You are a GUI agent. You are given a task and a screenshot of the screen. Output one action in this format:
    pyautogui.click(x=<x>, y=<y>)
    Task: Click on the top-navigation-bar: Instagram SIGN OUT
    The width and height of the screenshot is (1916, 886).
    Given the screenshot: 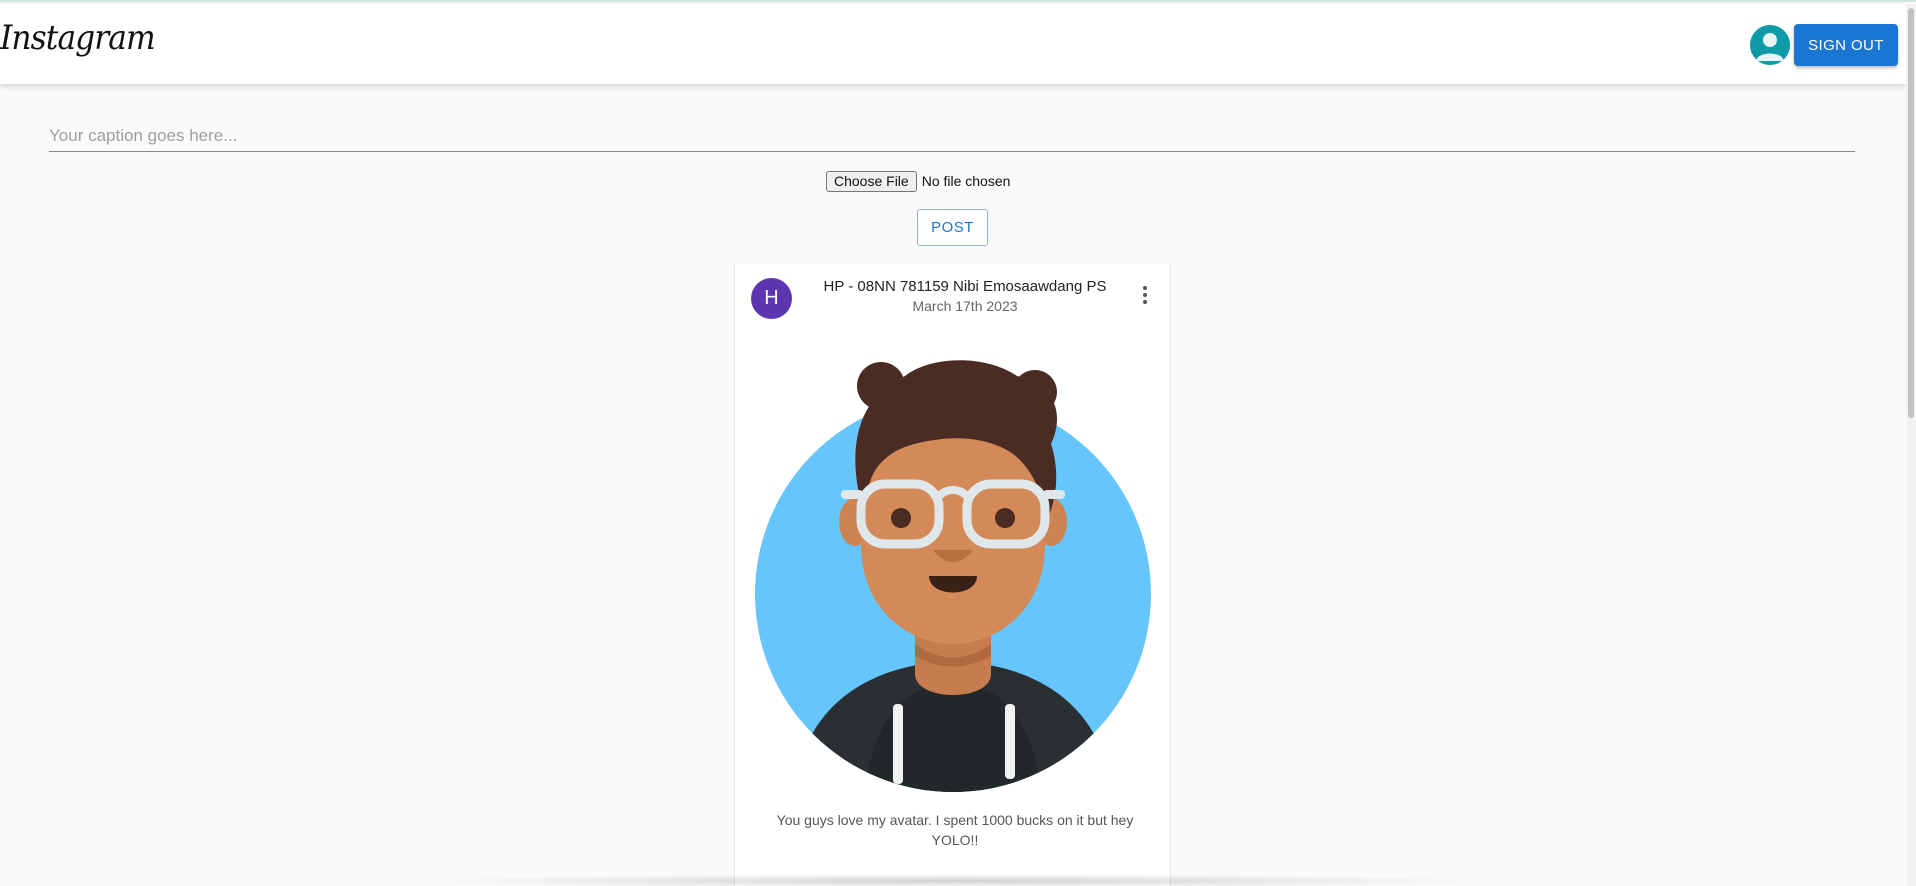 What is the action you would take?
    pyautogui.click(x=953, y=44)
    